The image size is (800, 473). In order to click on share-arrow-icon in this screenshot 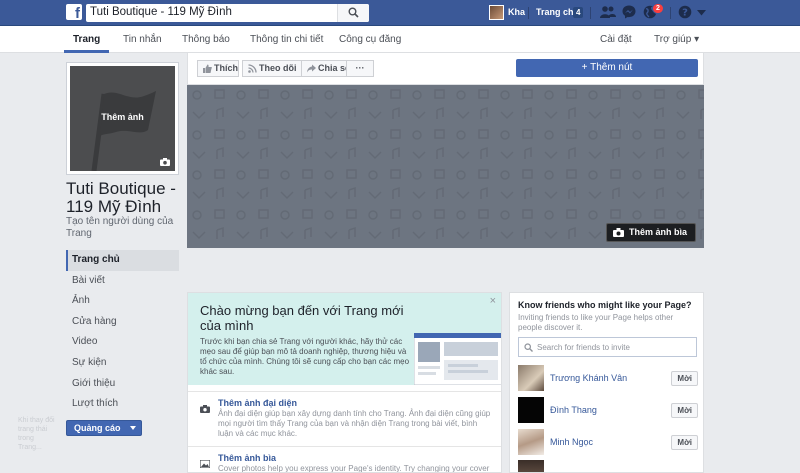, I will do `click(311, 68)`.